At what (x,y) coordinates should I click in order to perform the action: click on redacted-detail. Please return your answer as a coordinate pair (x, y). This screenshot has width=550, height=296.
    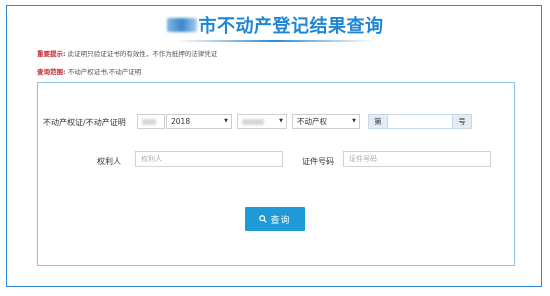
    Looking at the image, I should click on (253, 121).